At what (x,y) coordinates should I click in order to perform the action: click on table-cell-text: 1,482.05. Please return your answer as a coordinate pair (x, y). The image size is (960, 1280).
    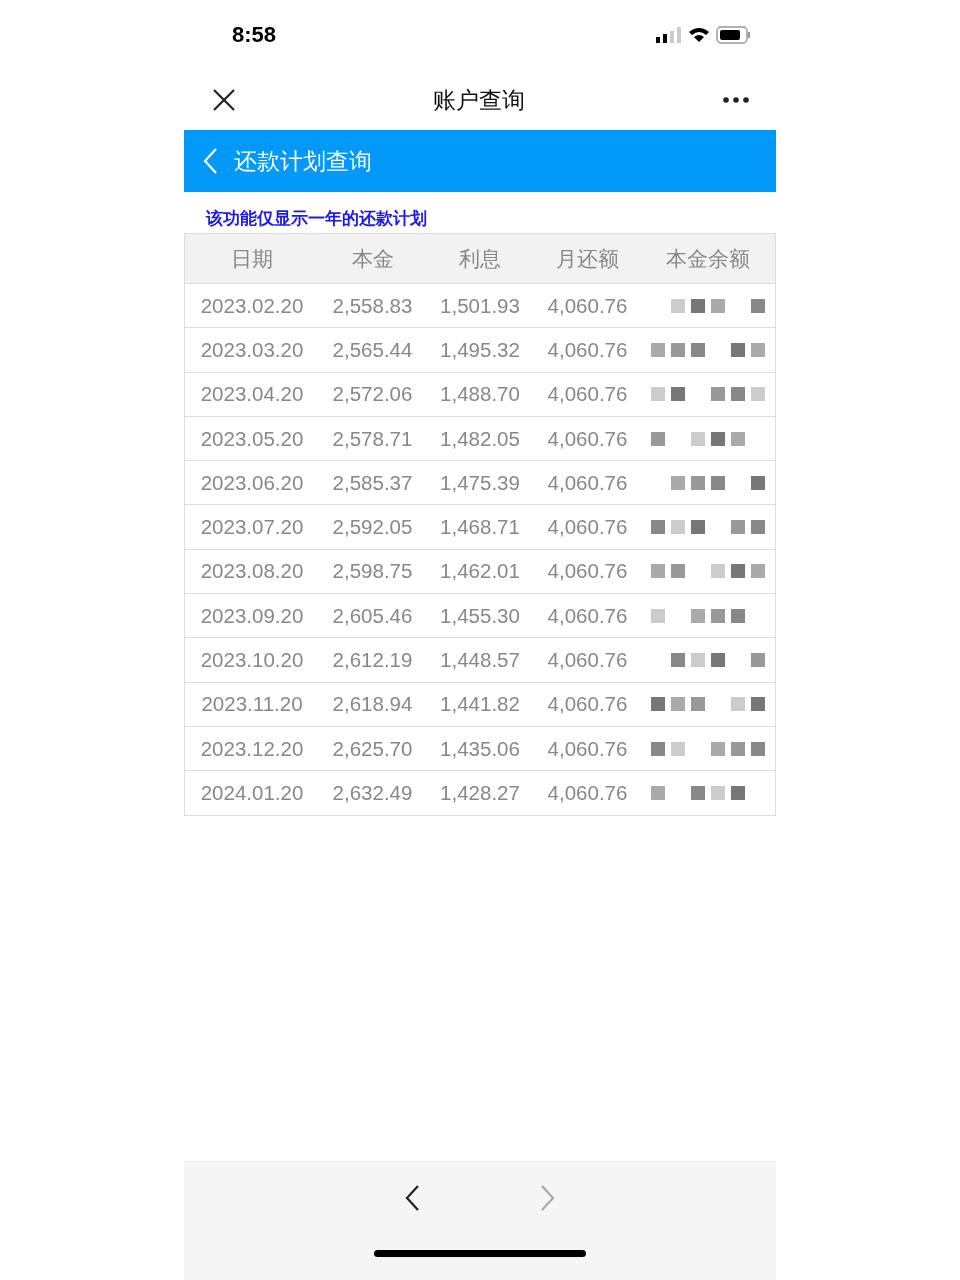
    Looking at the image, I should click on (480, 438).